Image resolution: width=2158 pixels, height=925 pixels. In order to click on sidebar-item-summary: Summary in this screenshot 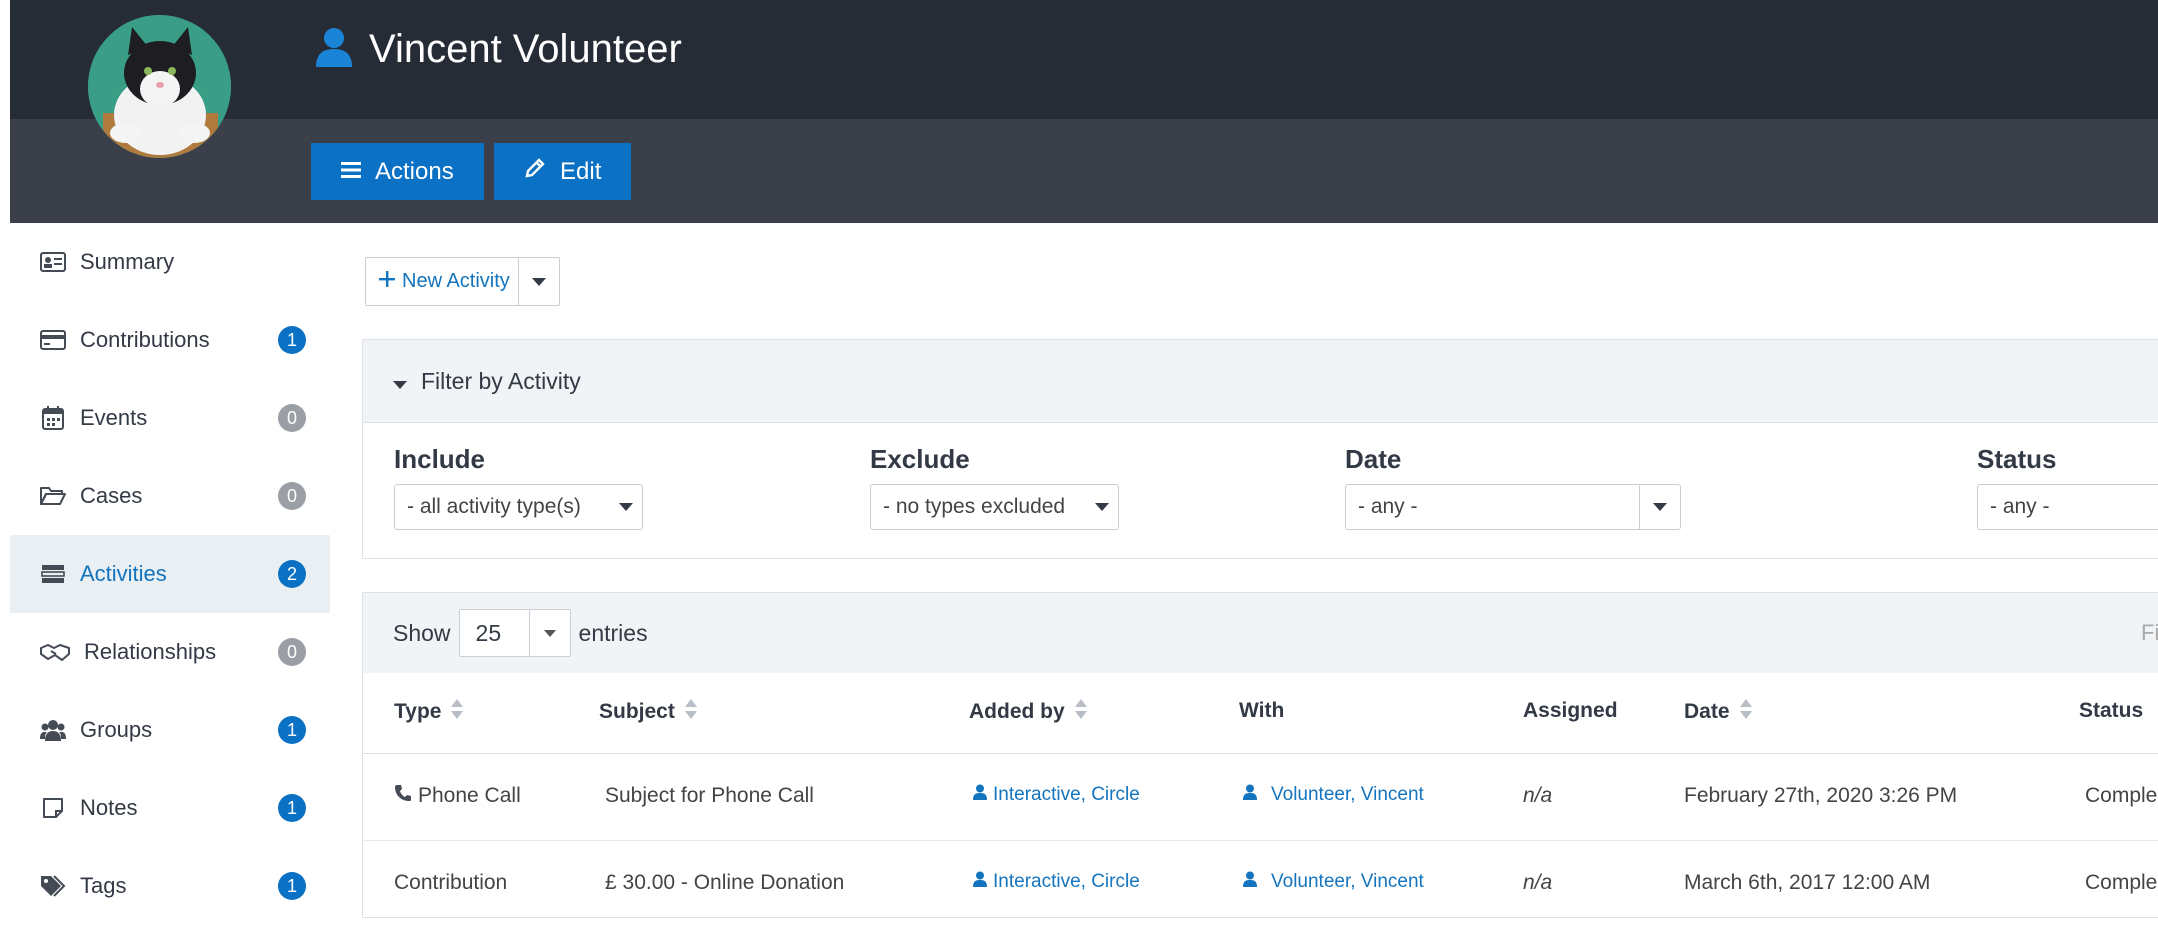, I will do `click(170, 262)`.